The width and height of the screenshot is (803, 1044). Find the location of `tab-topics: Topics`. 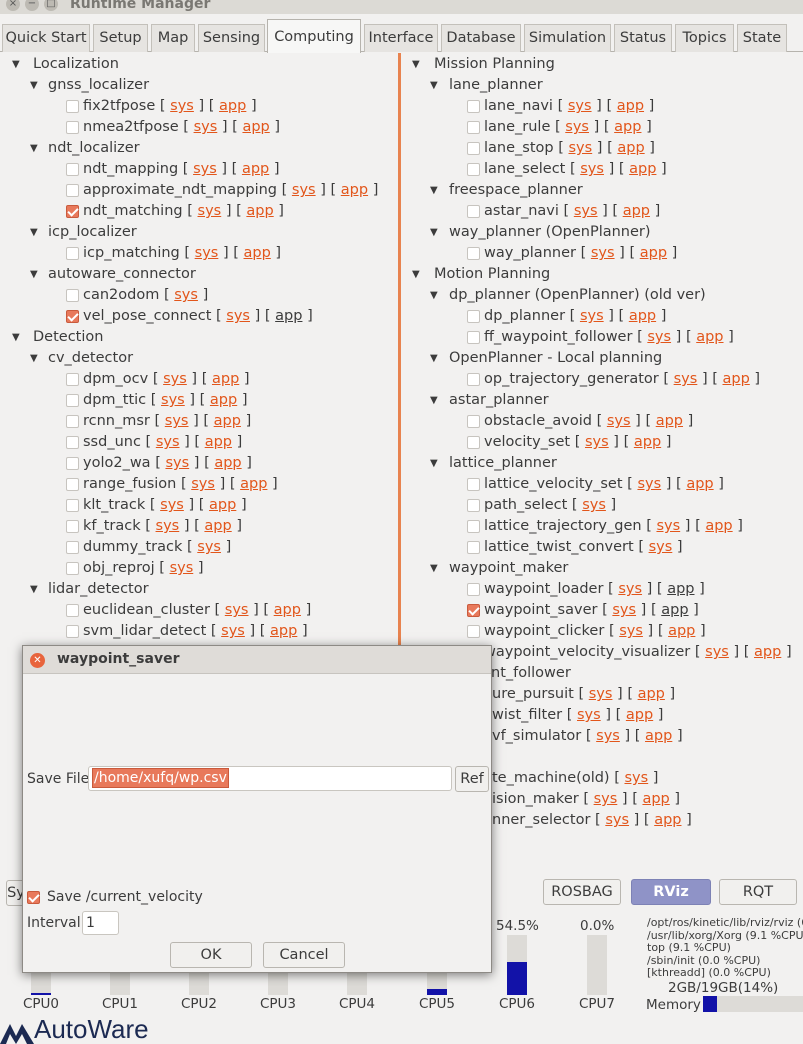

tab-topics: Topics is located at coordinates (704, 38).